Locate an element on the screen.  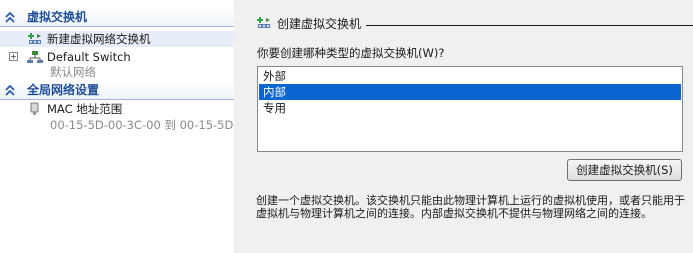
network-switch-icon is located at coordinates (35, 57).